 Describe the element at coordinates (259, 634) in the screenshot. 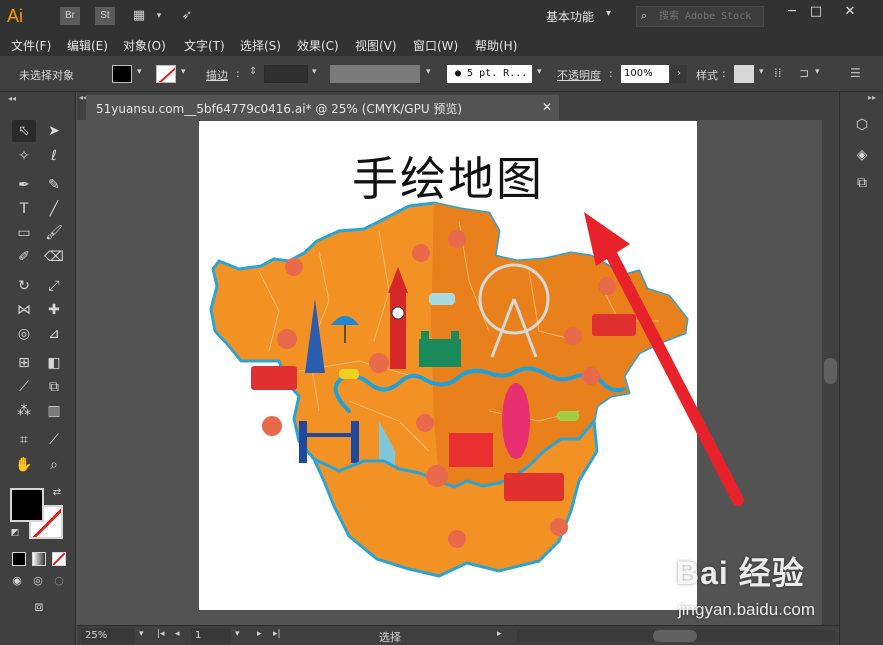

I see `next-artboard-icon: ▸` at that location.